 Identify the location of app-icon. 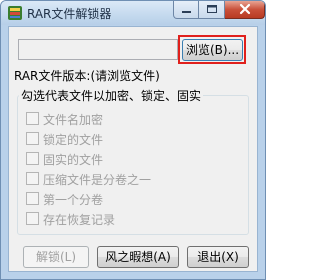
(15, 13).